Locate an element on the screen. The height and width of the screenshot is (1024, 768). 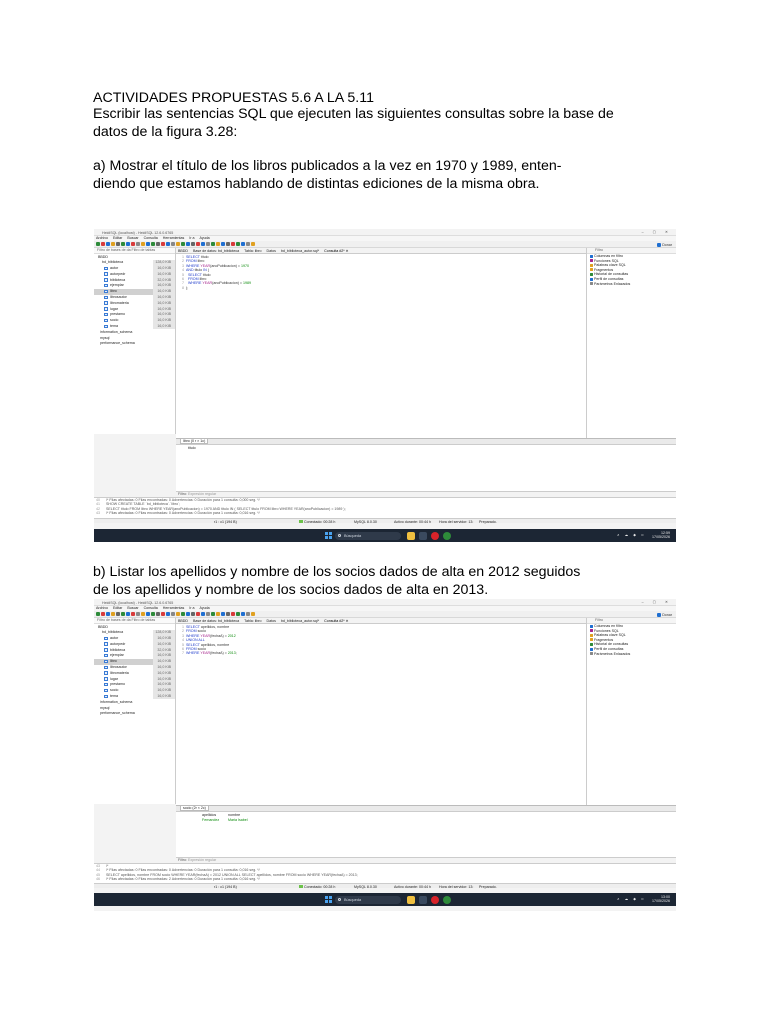
opera-icon is located at coordinates (435, 899).